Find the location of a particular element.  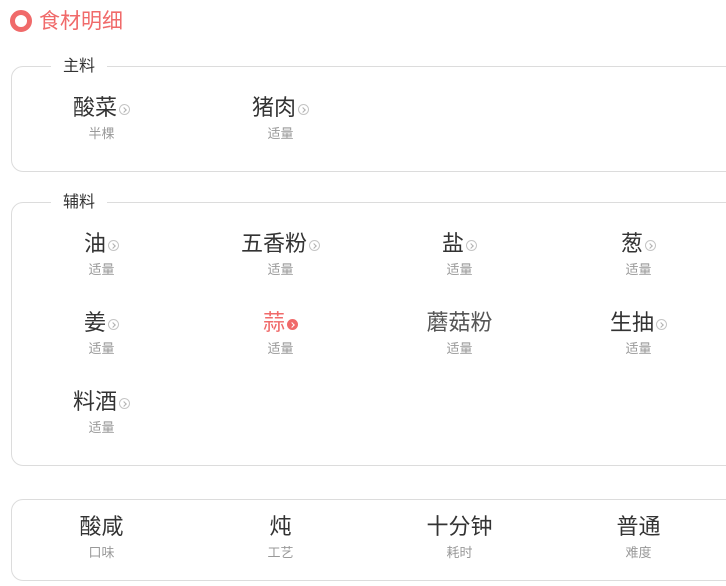

info-taste: 酸咸 口味 is located at coordinates (101, 537).